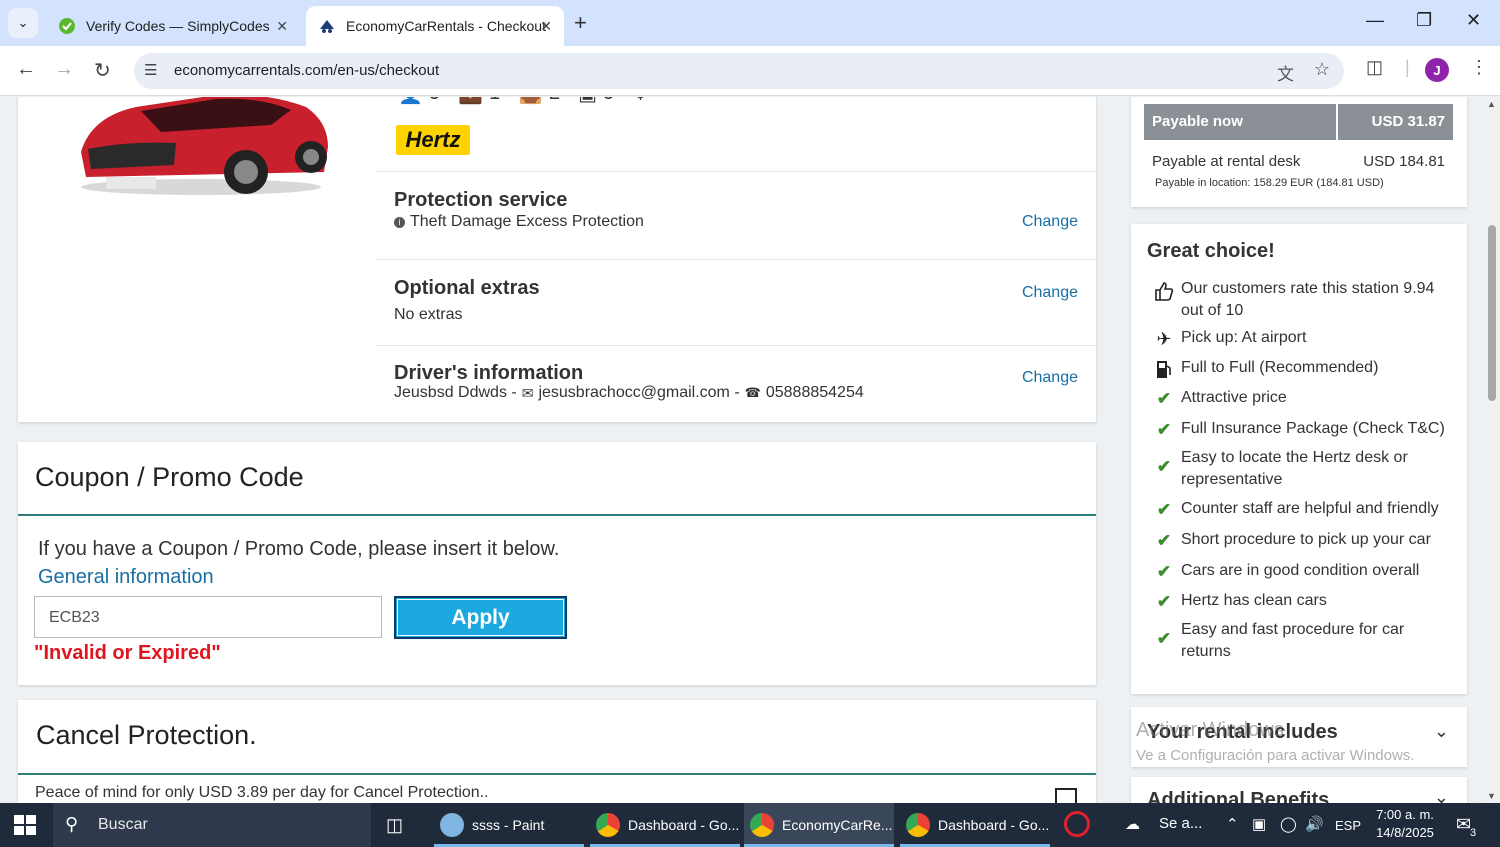 This screenshot has width=1500, height=847. What do you see at coordinates (752, 392) in the screenshot?
I see `phone-icon: ☎` at bounding box center [752, 392].